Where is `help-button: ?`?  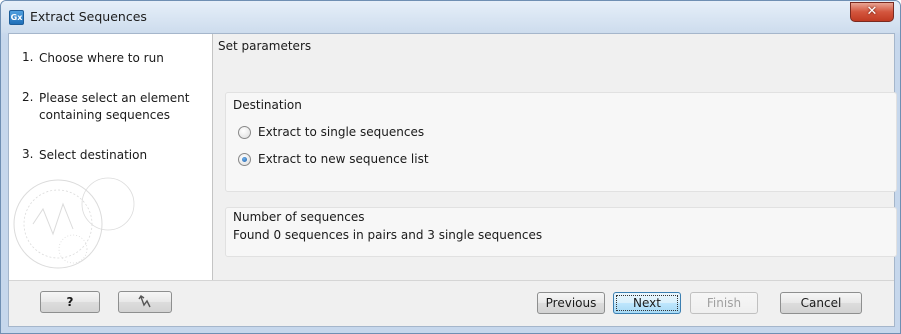 help-button: ? is located at coordinates (70, 302).